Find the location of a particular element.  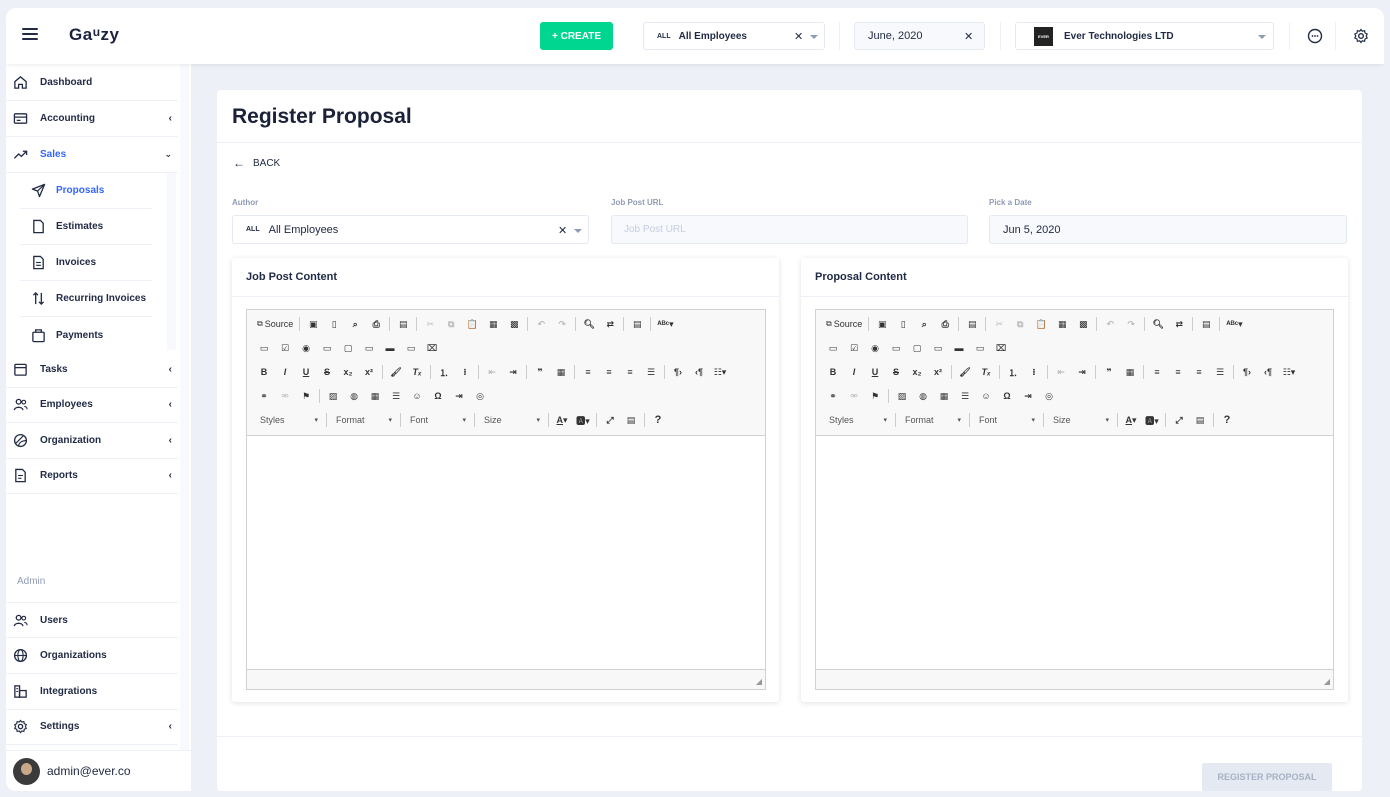

sidebar-item-recurring-invoices: Recurring Invoices is located at coordinates (86, 299).